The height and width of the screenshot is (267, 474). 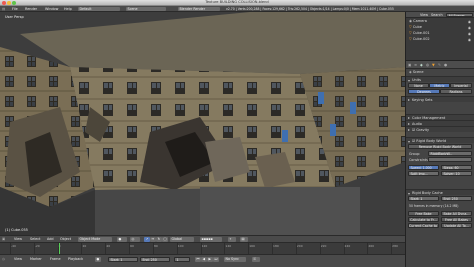 I want to click on timeline-tick-label: 240, so click(x=347, y=246).